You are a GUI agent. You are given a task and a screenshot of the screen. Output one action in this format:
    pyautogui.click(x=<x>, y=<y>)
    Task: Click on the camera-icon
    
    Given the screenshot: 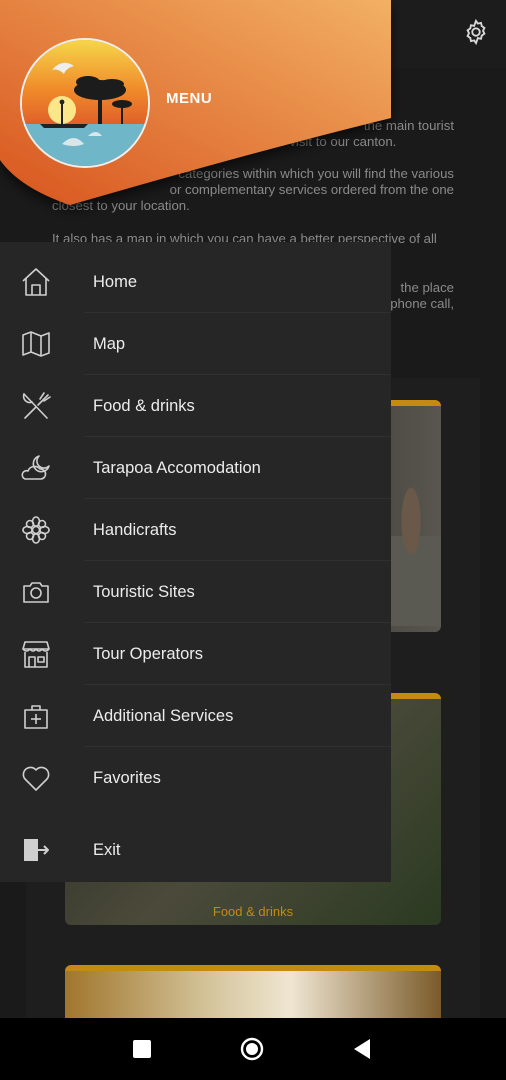 What is the action you would take?
    pyautogui.click(x=36, y=592)
    